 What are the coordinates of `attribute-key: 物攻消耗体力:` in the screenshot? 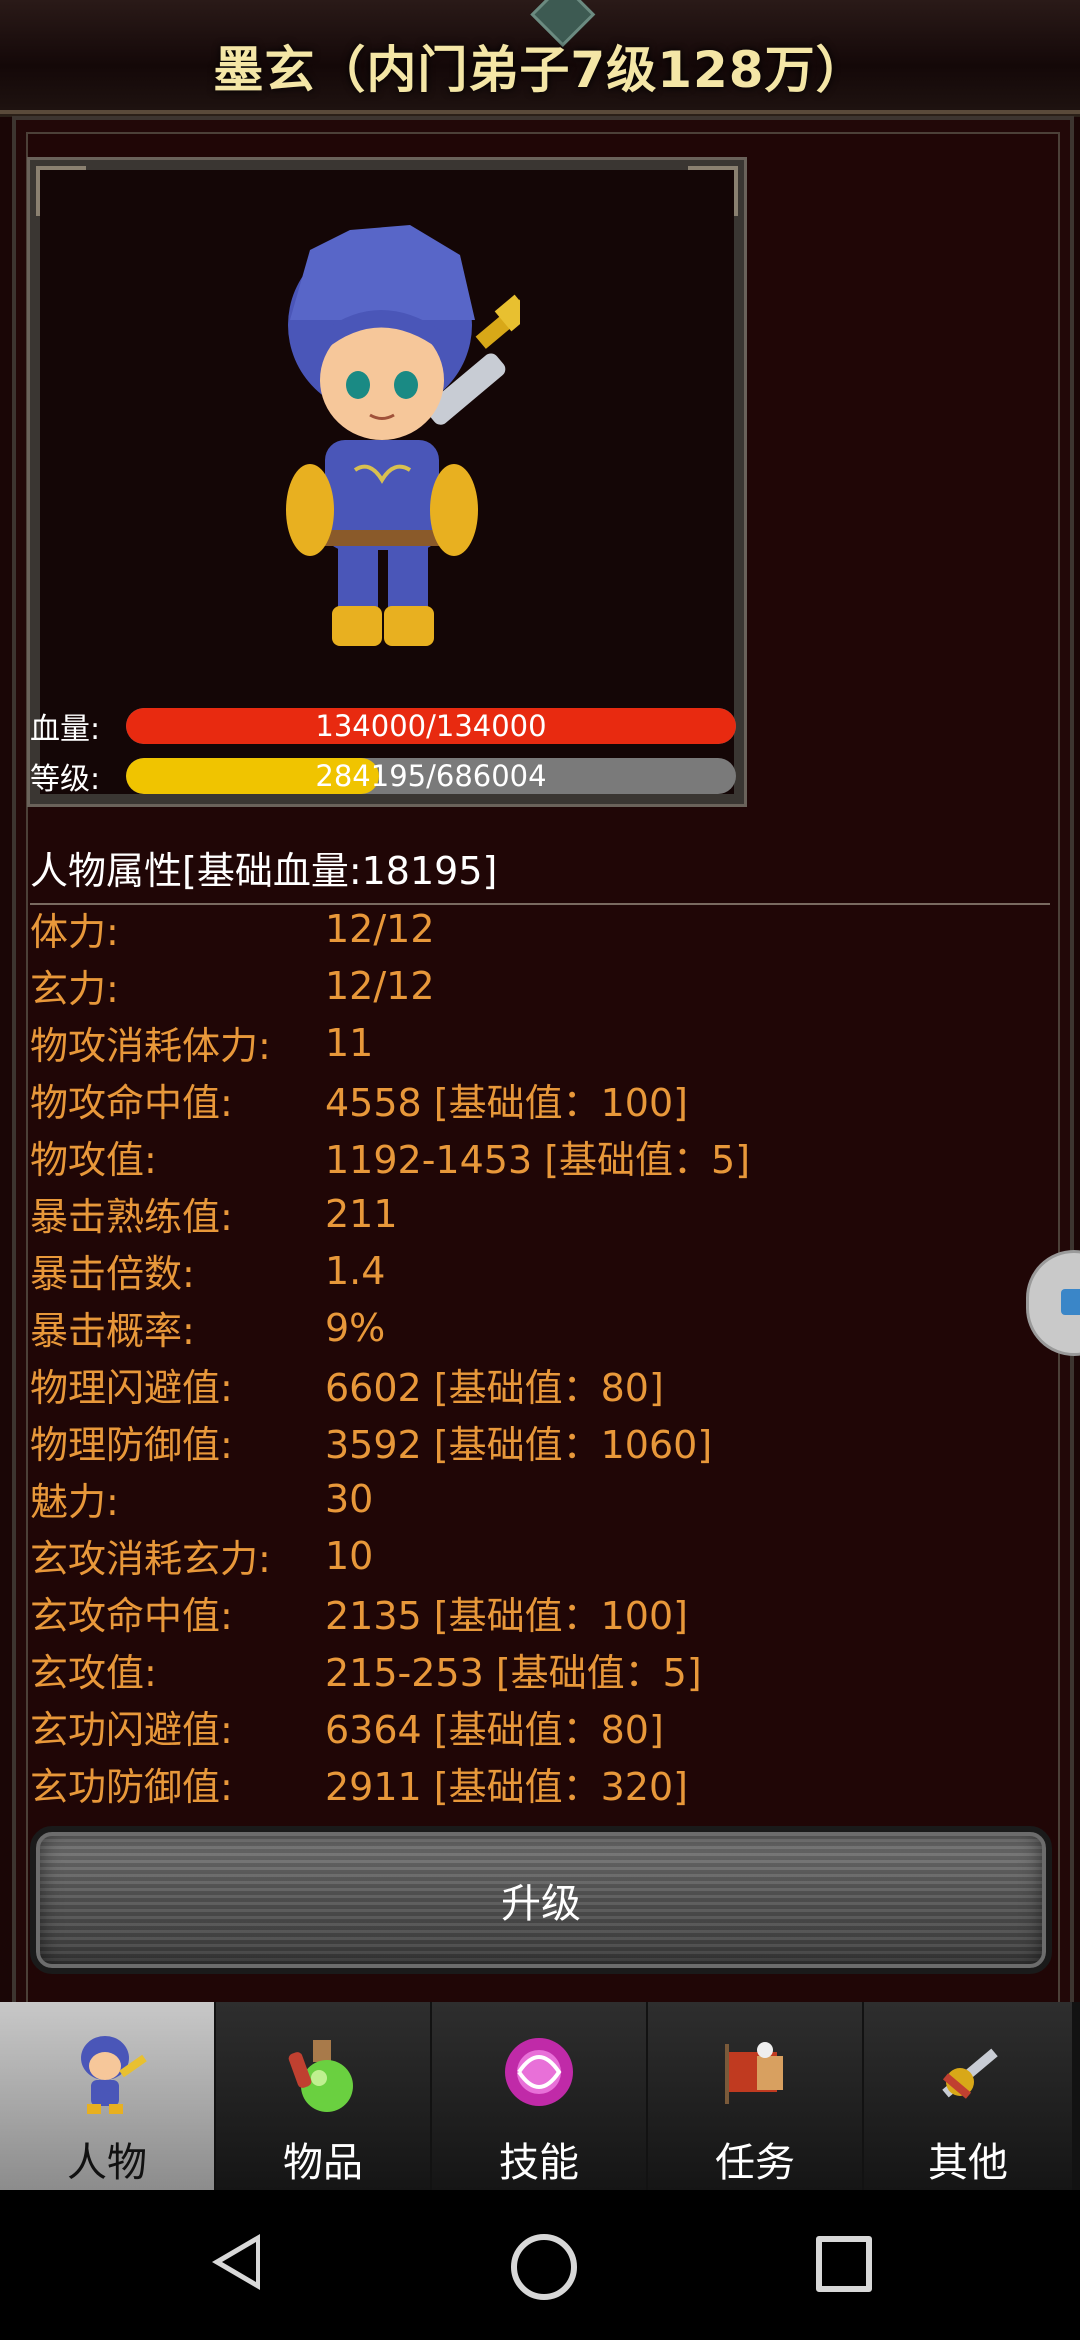 It's located at (150, 1046).